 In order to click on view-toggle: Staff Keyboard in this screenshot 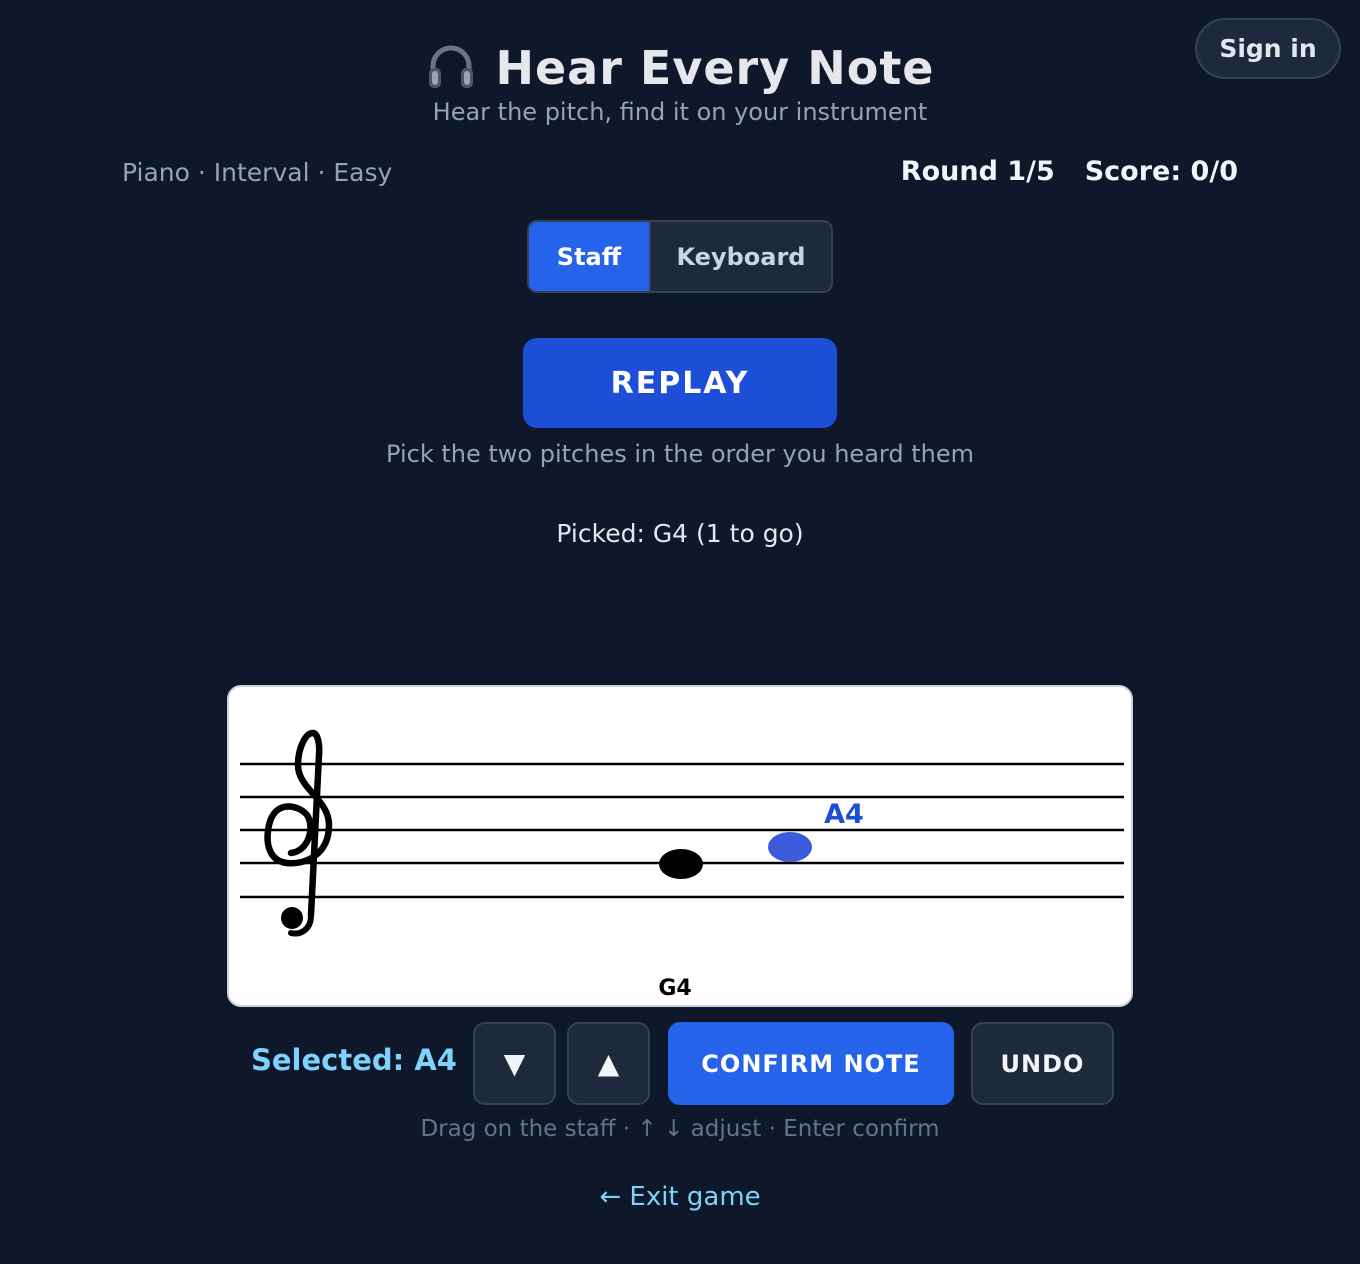, I will do `click(680, 256)`.